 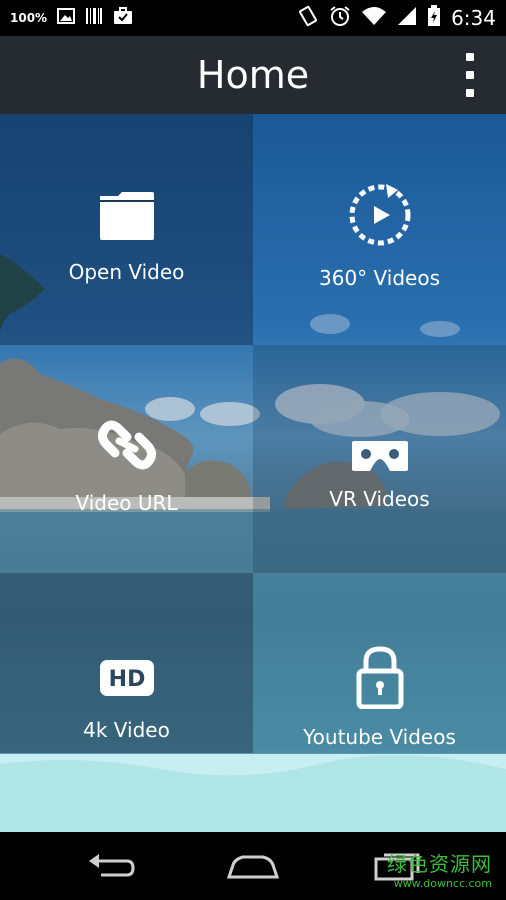 What do you see at coordinates (126, 216) in the screenshot?
I see `folder-icon` at bounding box center [126, 216].